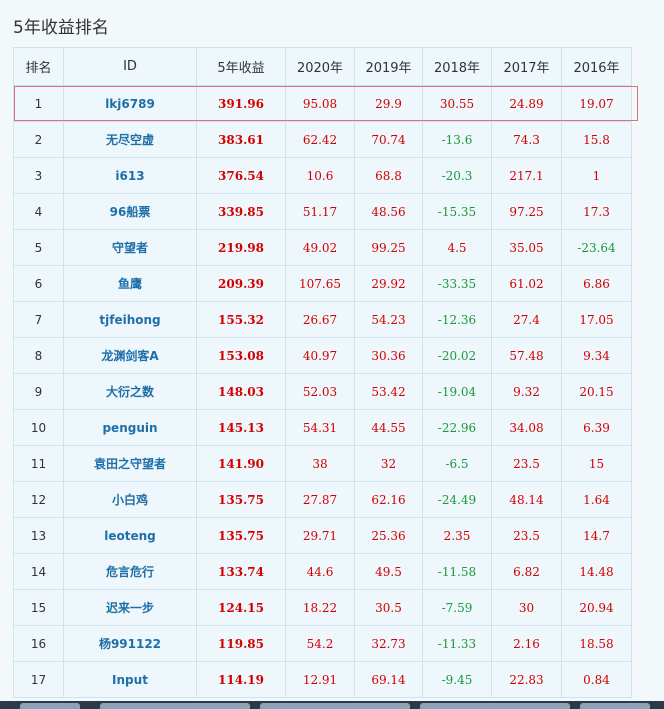 The image size is (664, 709). I want to click on rank-cell: 7, so click(38, 319).